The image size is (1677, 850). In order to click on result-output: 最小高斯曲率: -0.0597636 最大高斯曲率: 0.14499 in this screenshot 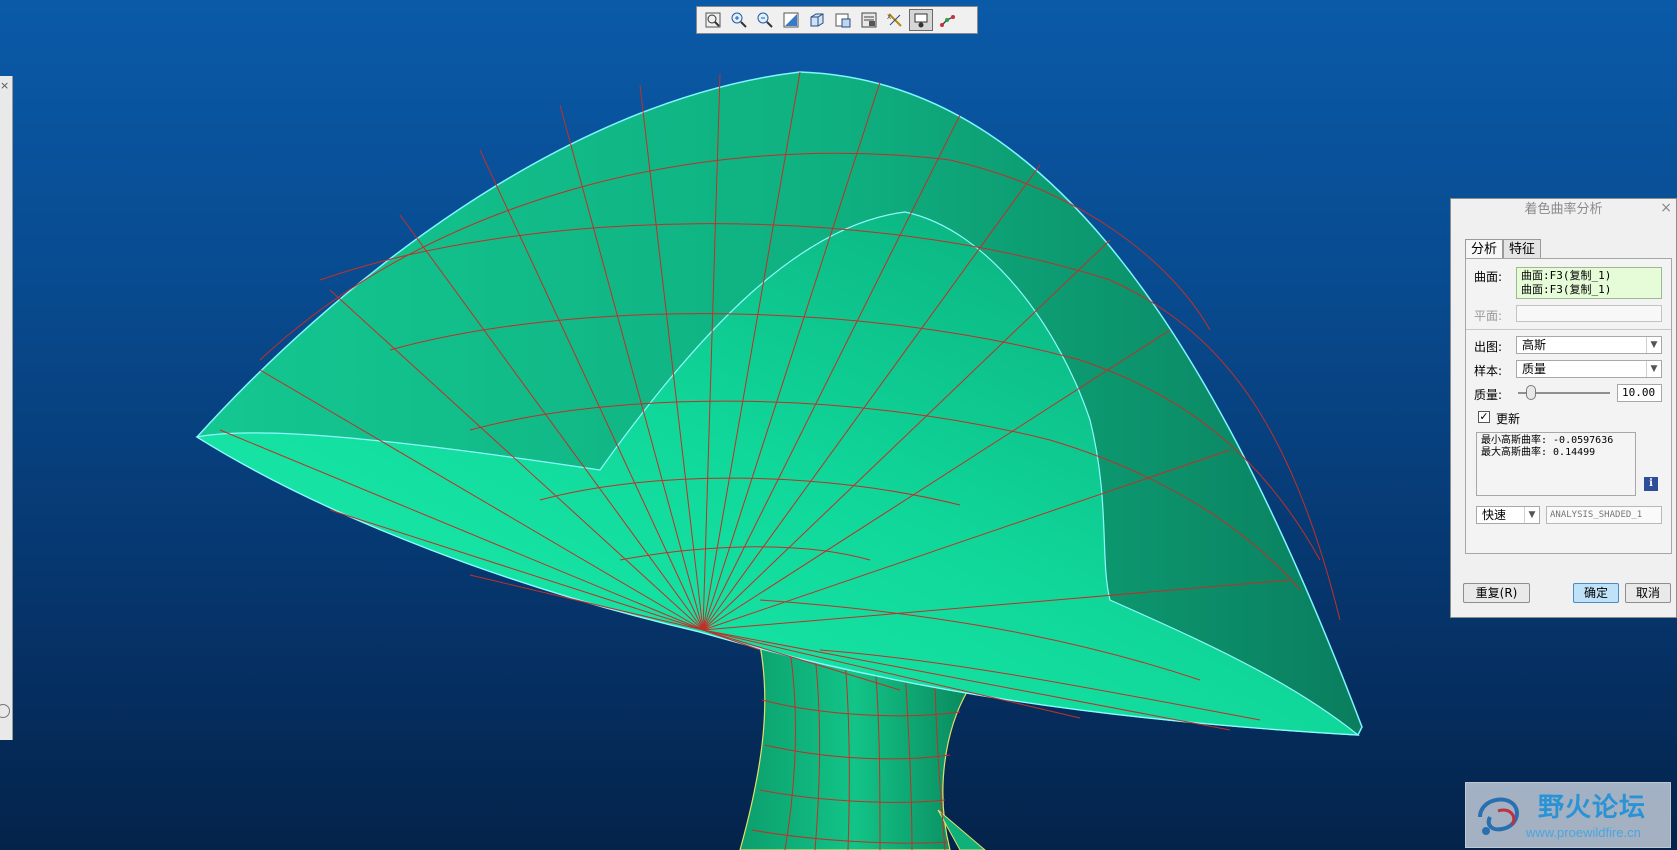, I will do `click(1556, 464)`.